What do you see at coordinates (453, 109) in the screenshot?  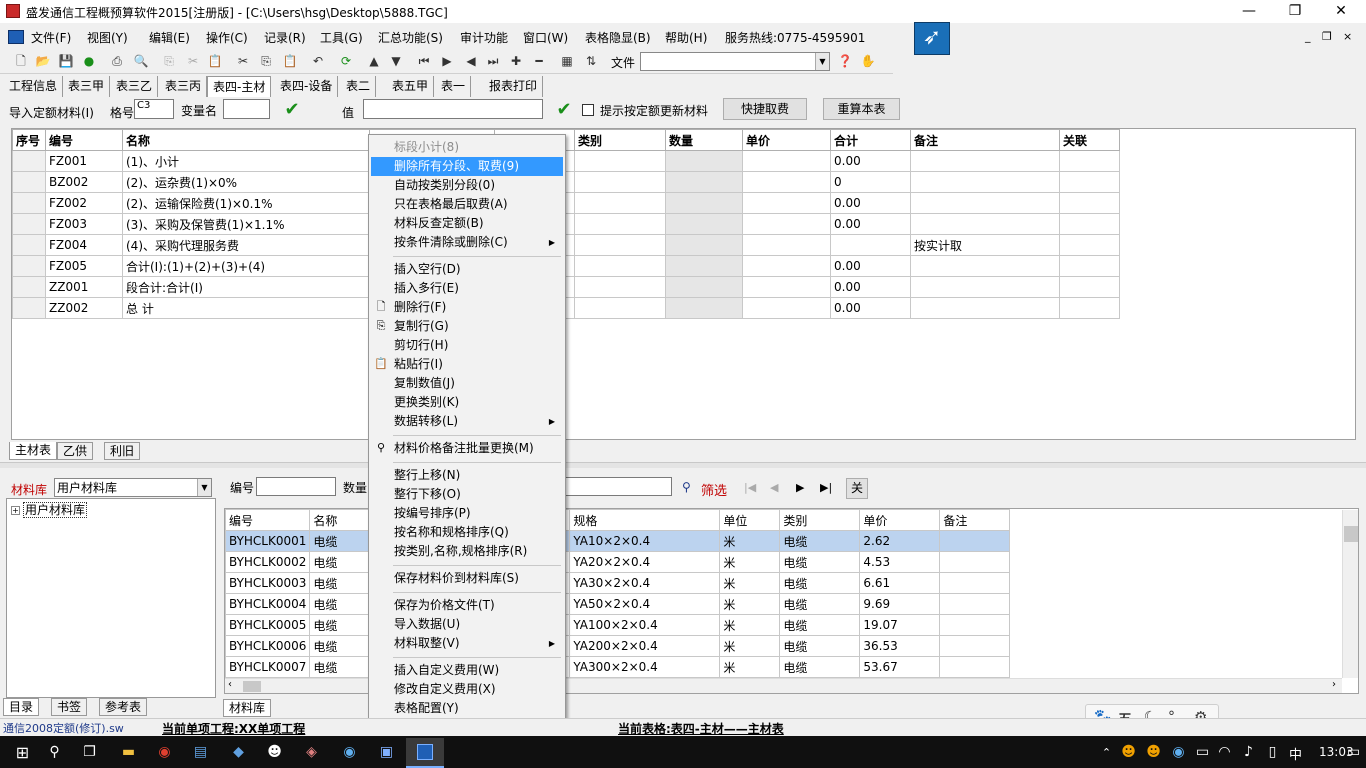 I see `value-field` at bounding box center [453, 109].